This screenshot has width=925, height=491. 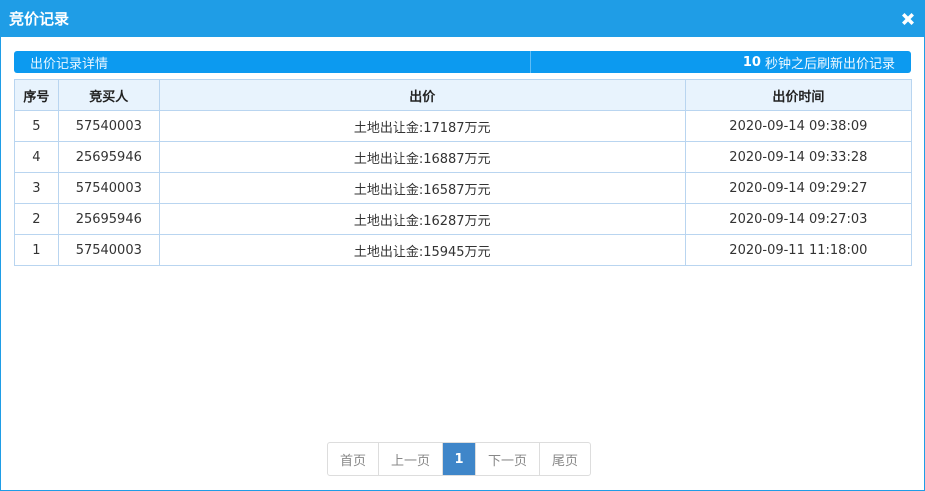 What do you see at coordinates (721, 62) in the screenshot?
I see `refresh-notice: 10 秒钟之后刷新出价记录` at bounding box center [721, 62].